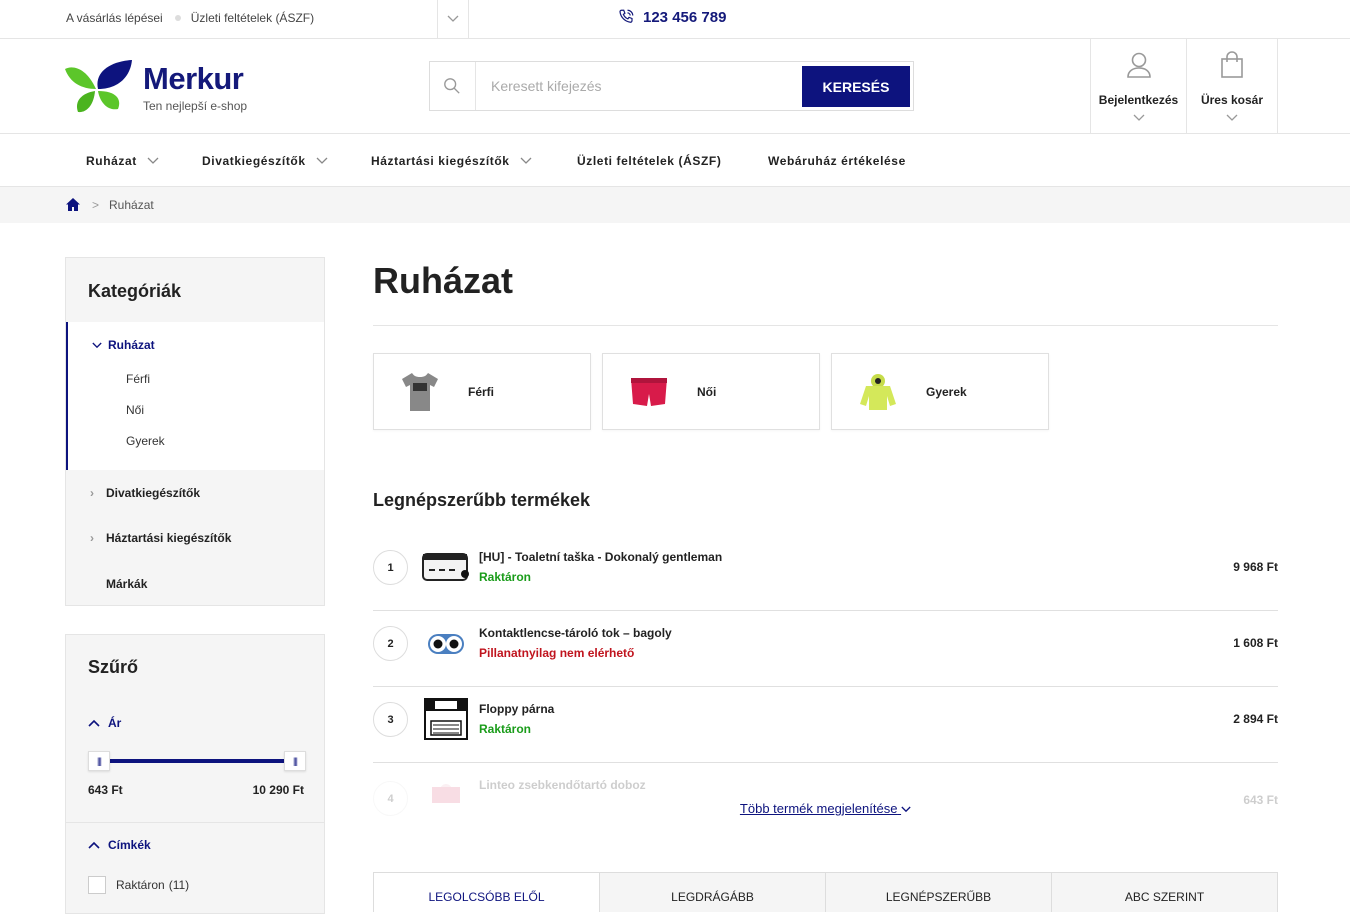  What do you see at coordinates (1255, 643) in the screenshot?
I see `product-price: 1 608 Ft` at bounding box center [1255, 643].